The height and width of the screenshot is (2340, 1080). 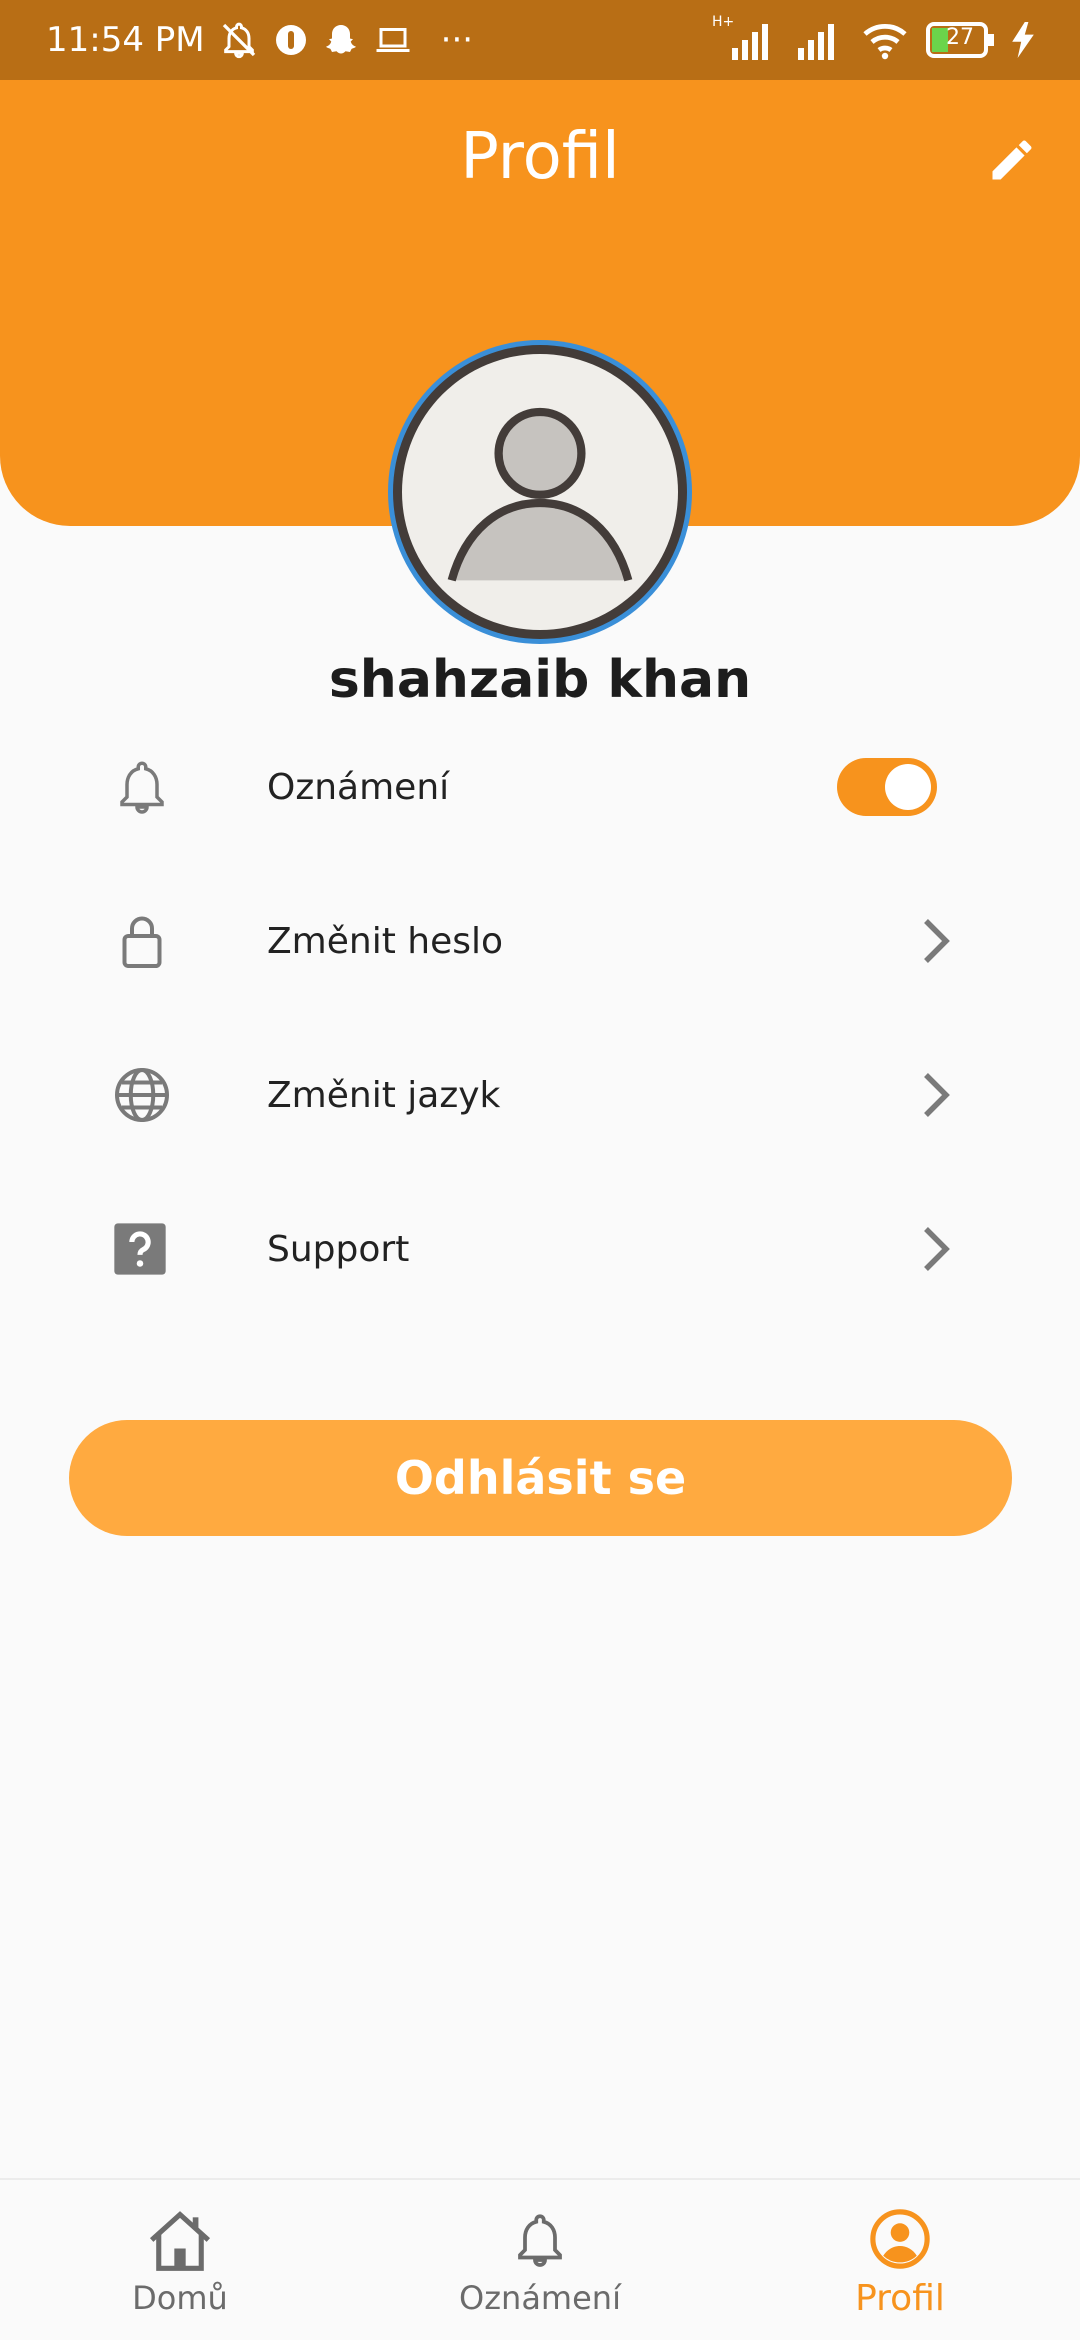 What do you see at coordinates (900, 2298) in the screenshot?
I see `nav-label-profile: Profil` at bounding box center [900, 2298].